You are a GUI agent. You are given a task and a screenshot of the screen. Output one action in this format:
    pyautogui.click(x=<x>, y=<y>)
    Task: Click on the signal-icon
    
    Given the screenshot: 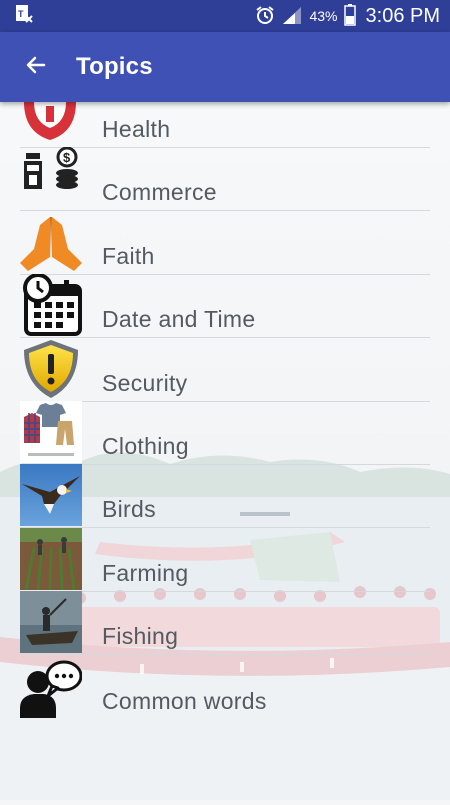 What is the action you would take?
    pyautogui.click(x=292, y=16)
    